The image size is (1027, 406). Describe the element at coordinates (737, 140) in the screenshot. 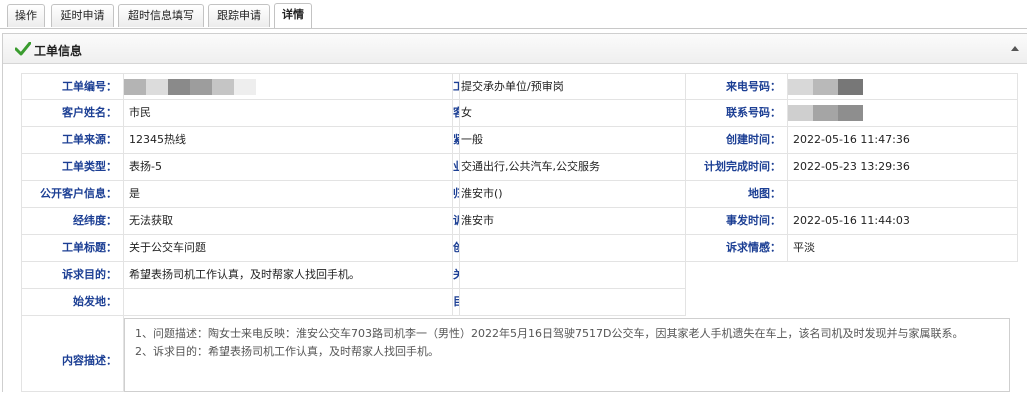

I see `field-label: 创建时间：` at that location.